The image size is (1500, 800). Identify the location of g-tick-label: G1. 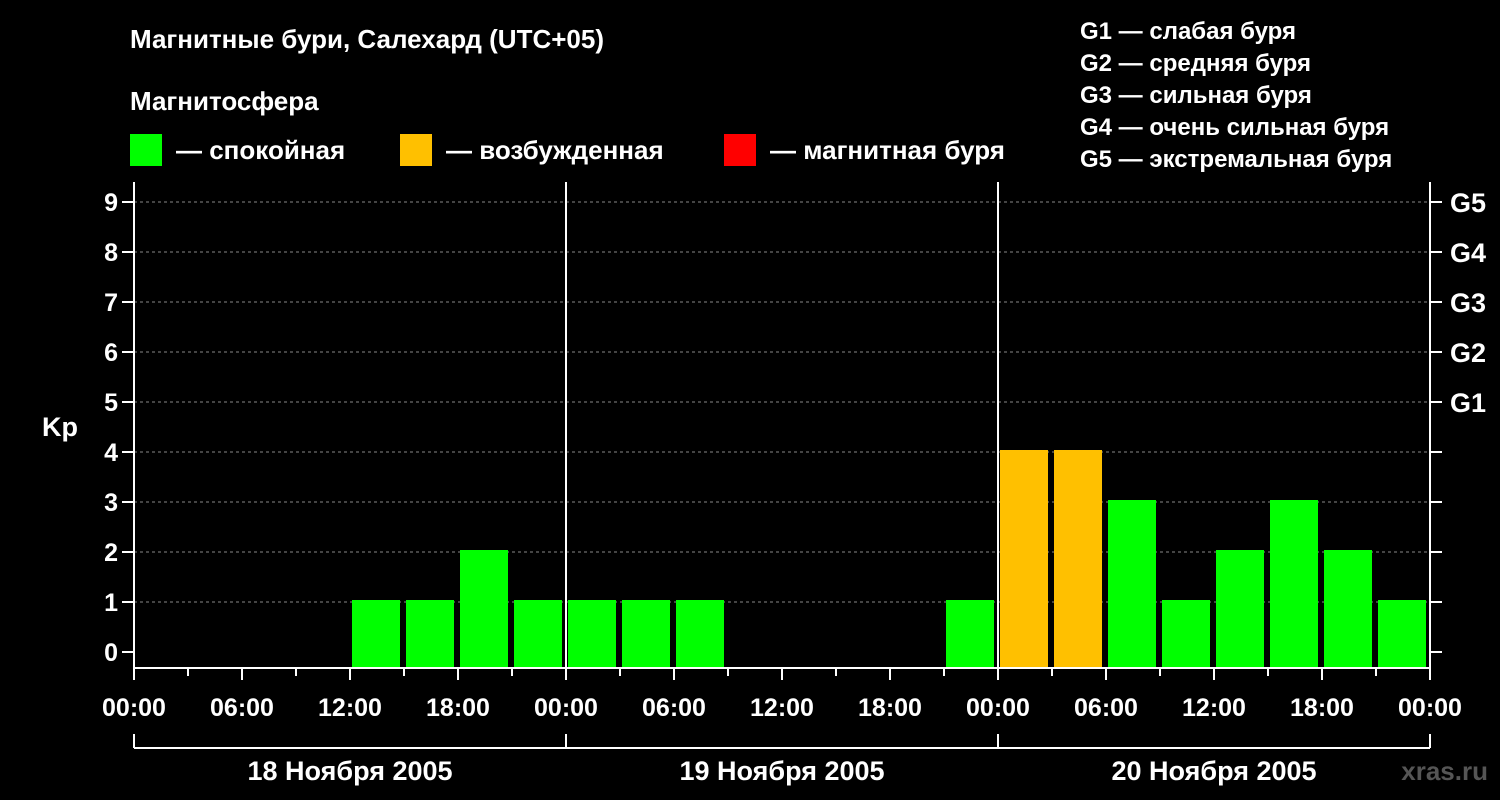
(1468, 403).